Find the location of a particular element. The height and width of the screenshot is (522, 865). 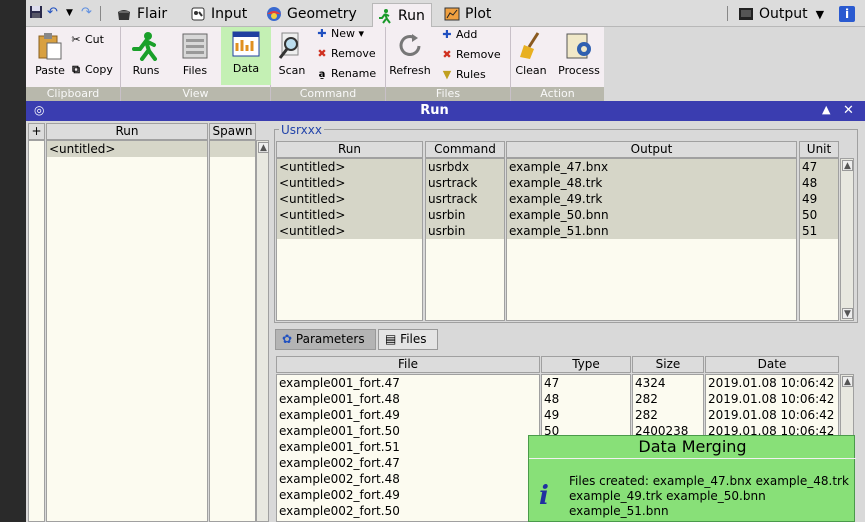

table-row: example002_fort.49 is located at coordinates (408, 495).